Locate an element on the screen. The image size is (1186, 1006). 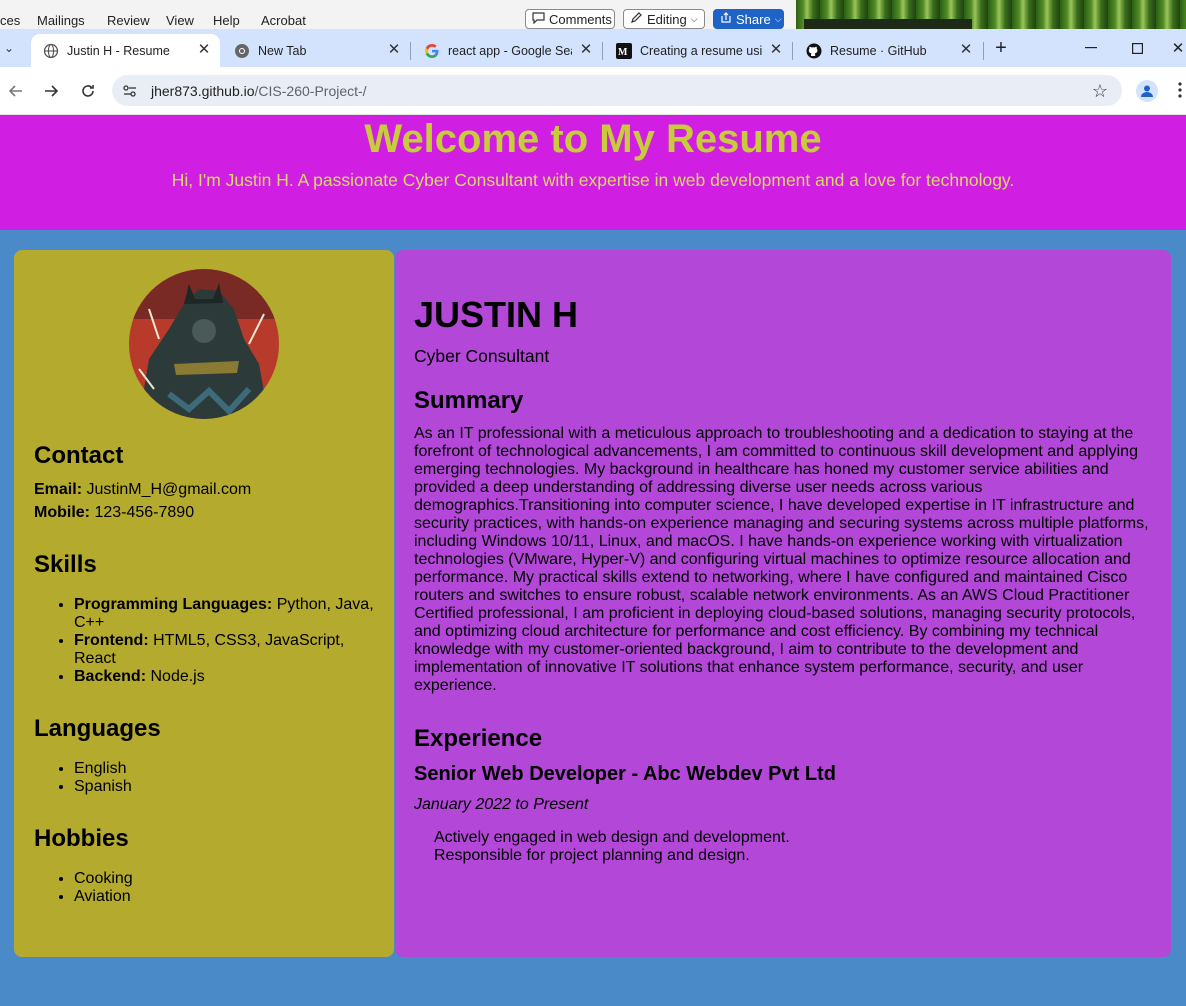
tab-google-search: react app - Google Sea ✕ is located at coordinates (507, 50).